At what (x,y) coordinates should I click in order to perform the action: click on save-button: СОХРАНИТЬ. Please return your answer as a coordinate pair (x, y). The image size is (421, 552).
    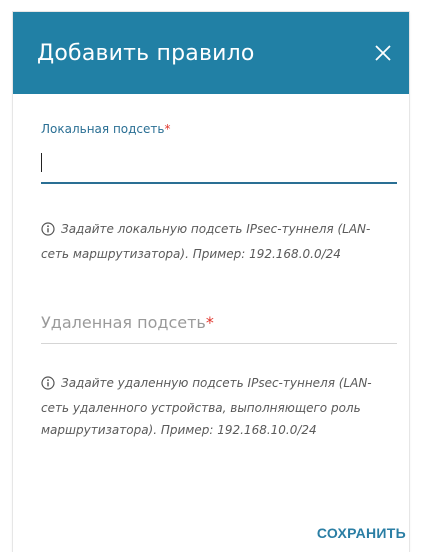
    Looking at the image, I should click on (361, 533).